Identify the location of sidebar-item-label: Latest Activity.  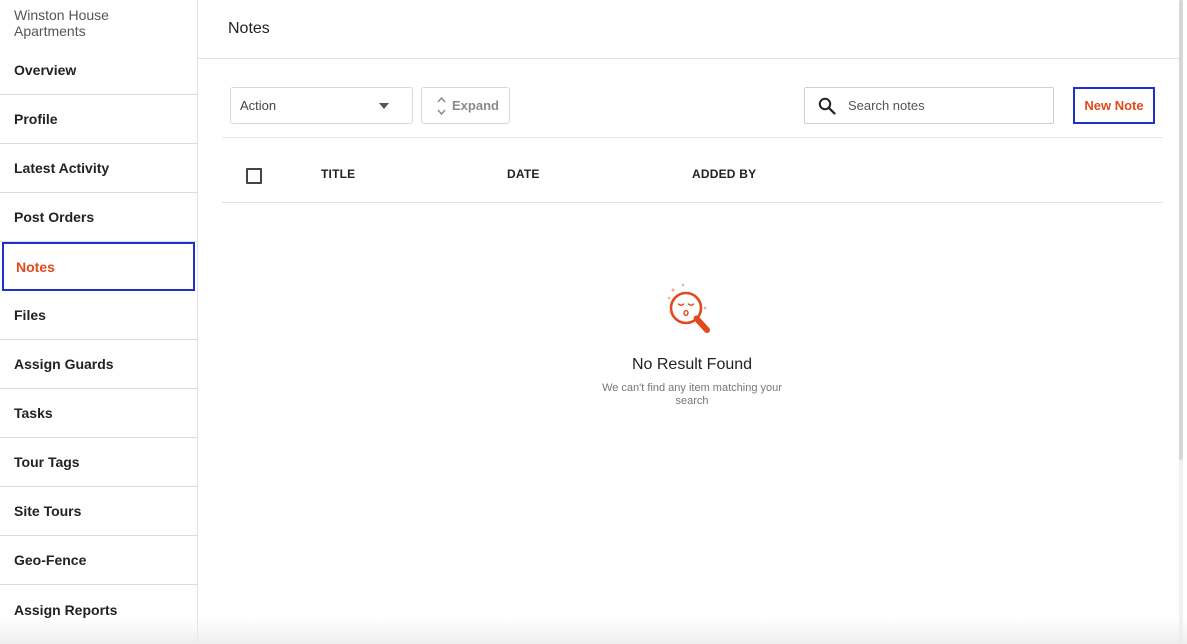
(62, 168).